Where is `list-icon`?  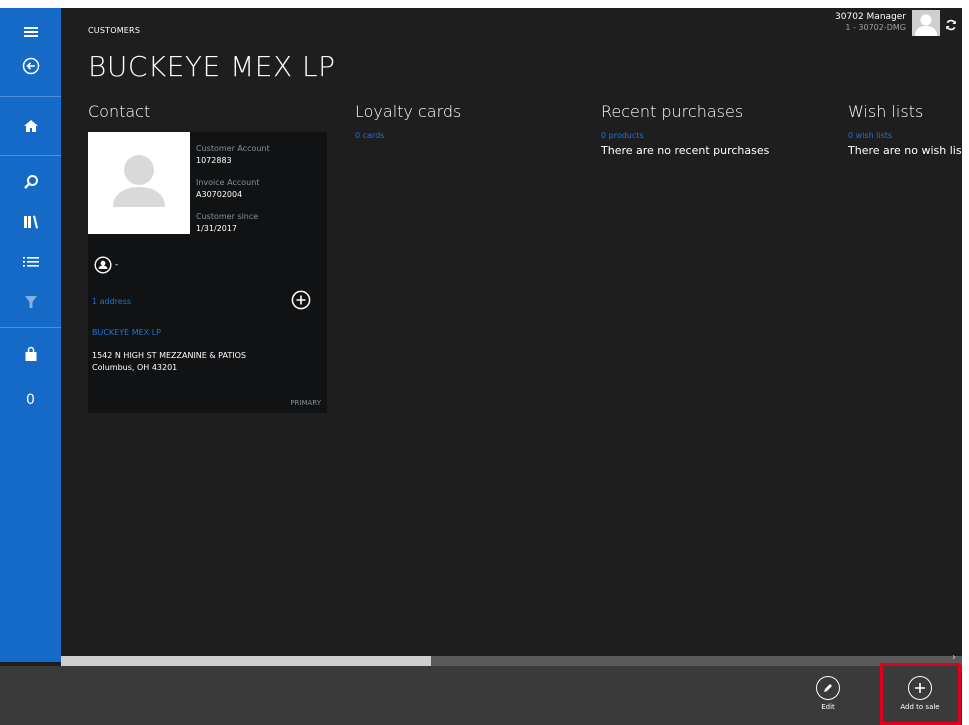 list-icon is located at coordinates (30, 262).